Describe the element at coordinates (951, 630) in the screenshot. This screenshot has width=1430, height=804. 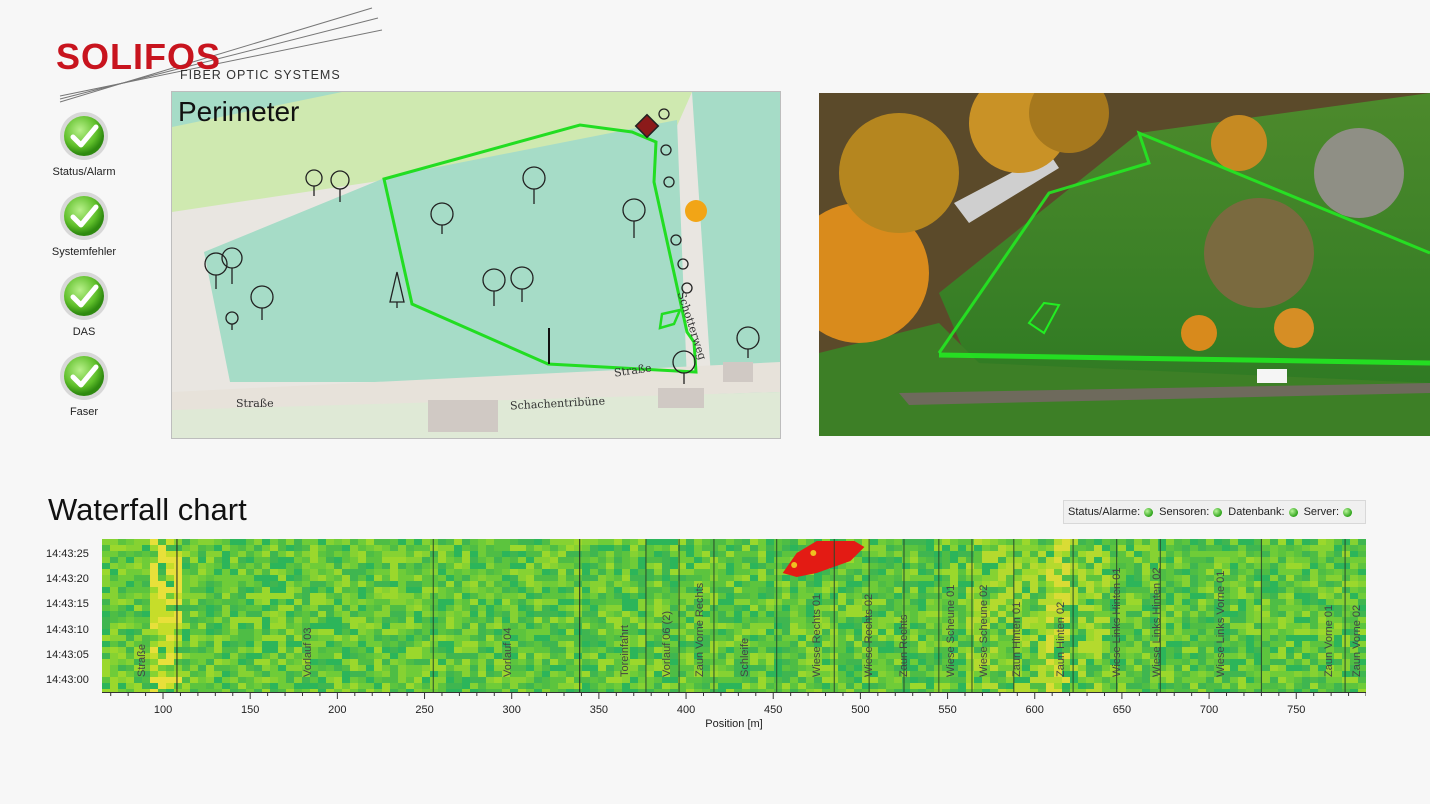
I see `zone-label: Wiese Scheune 01` at that location.